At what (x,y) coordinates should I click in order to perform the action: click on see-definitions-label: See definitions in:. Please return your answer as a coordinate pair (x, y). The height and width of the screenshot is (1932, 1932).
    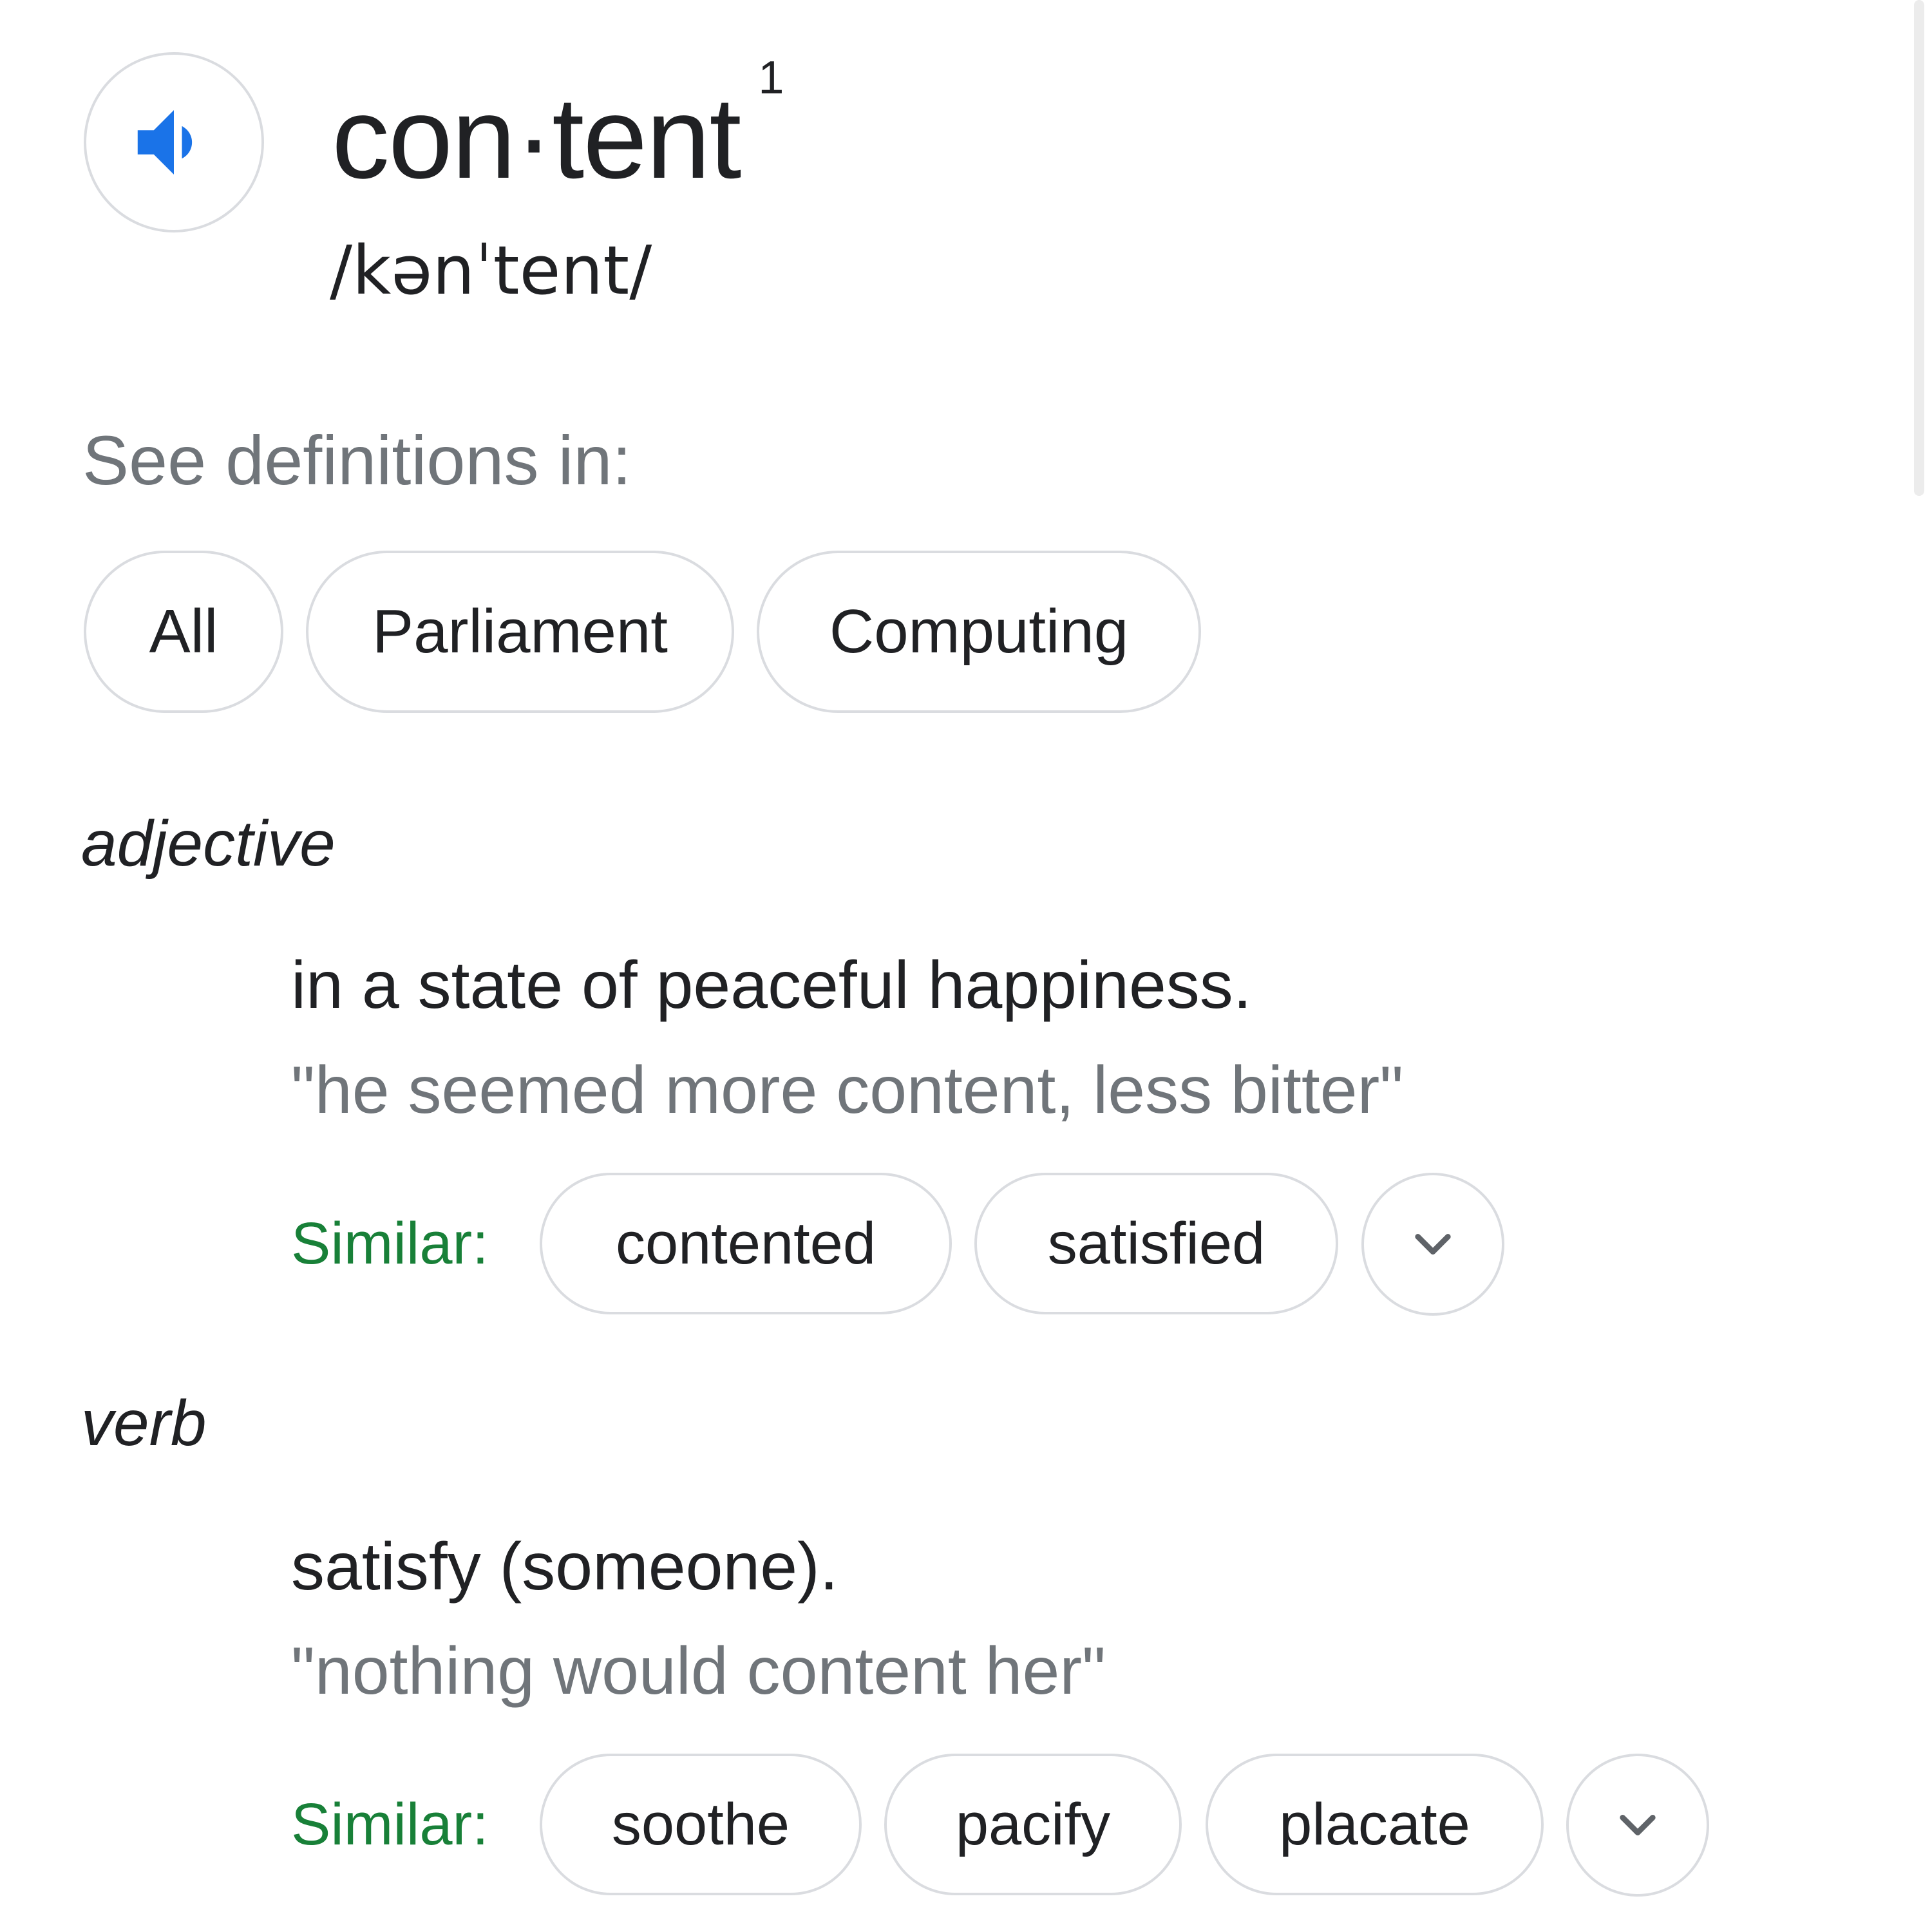
    Looking at the image, I should click on (357, 460).